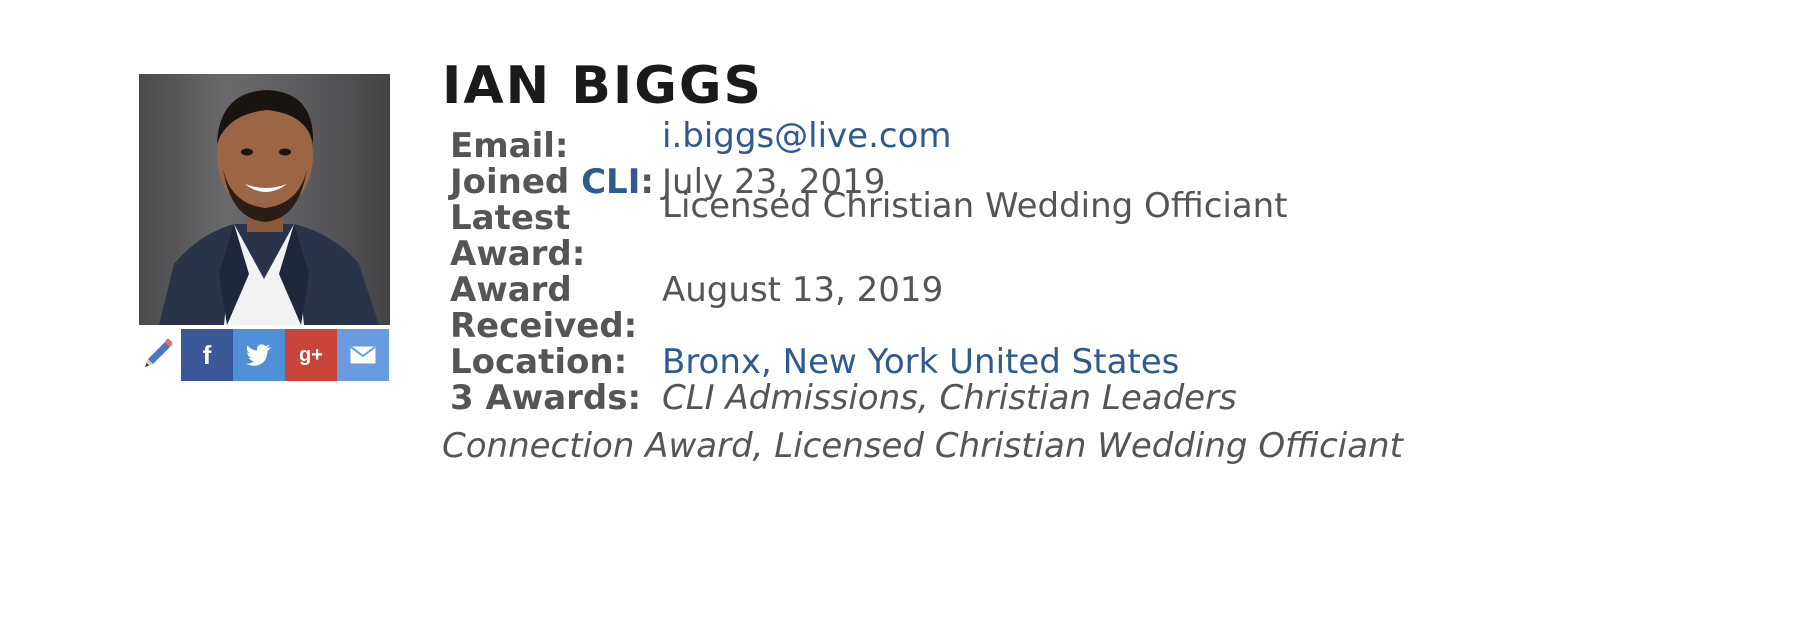 Image resolution: width=1820 pixels, height=628 pixels. I want to click on facebook-icon: f, so click(207, 354).